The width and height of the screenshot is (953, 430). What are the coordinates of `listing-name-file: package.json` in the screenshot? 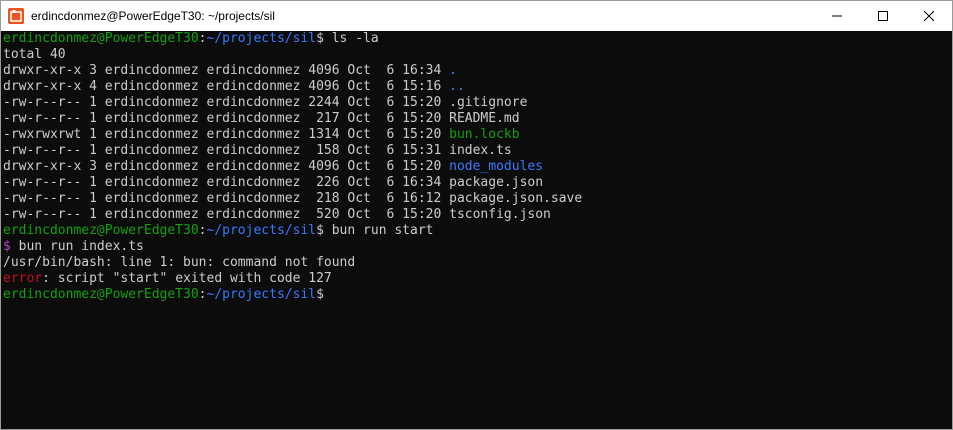 It's located at (496, 182).